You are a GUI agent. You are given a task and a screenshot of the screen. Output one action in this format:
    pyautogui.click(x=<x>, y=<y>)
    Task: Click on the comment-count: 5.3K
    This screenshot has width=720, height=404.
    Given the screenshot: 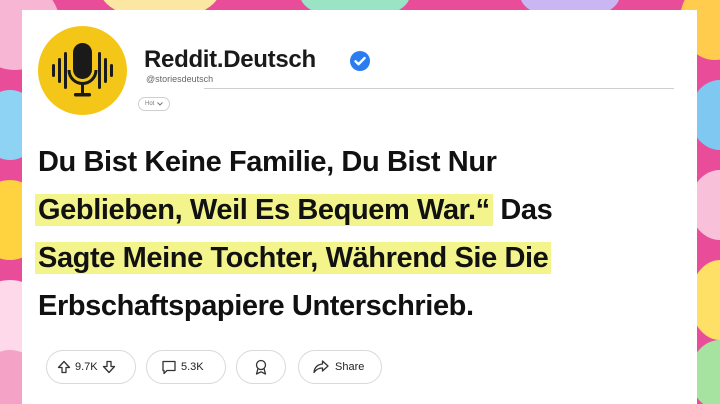 What is the action you would take?
    pyautogui.click(x=192, y=367)
    